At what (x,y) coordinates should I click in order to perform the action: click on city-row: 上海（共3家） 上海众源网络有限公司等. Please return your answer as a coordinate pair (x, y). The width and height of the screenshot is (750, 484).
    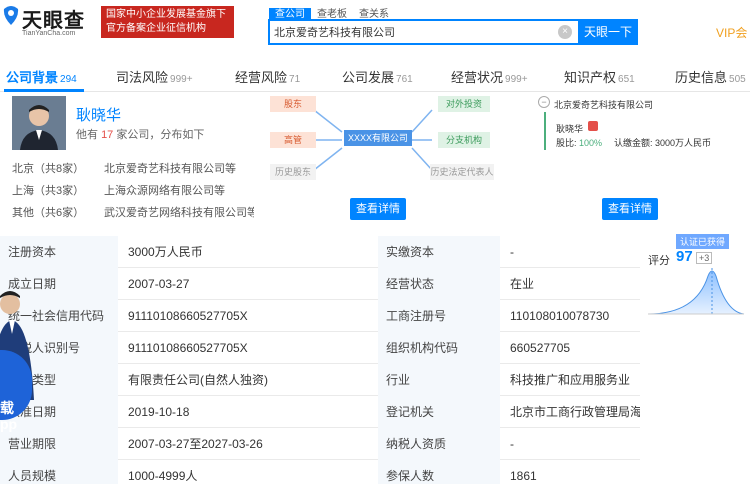
    Looking at the image, I should click on (129, 190).